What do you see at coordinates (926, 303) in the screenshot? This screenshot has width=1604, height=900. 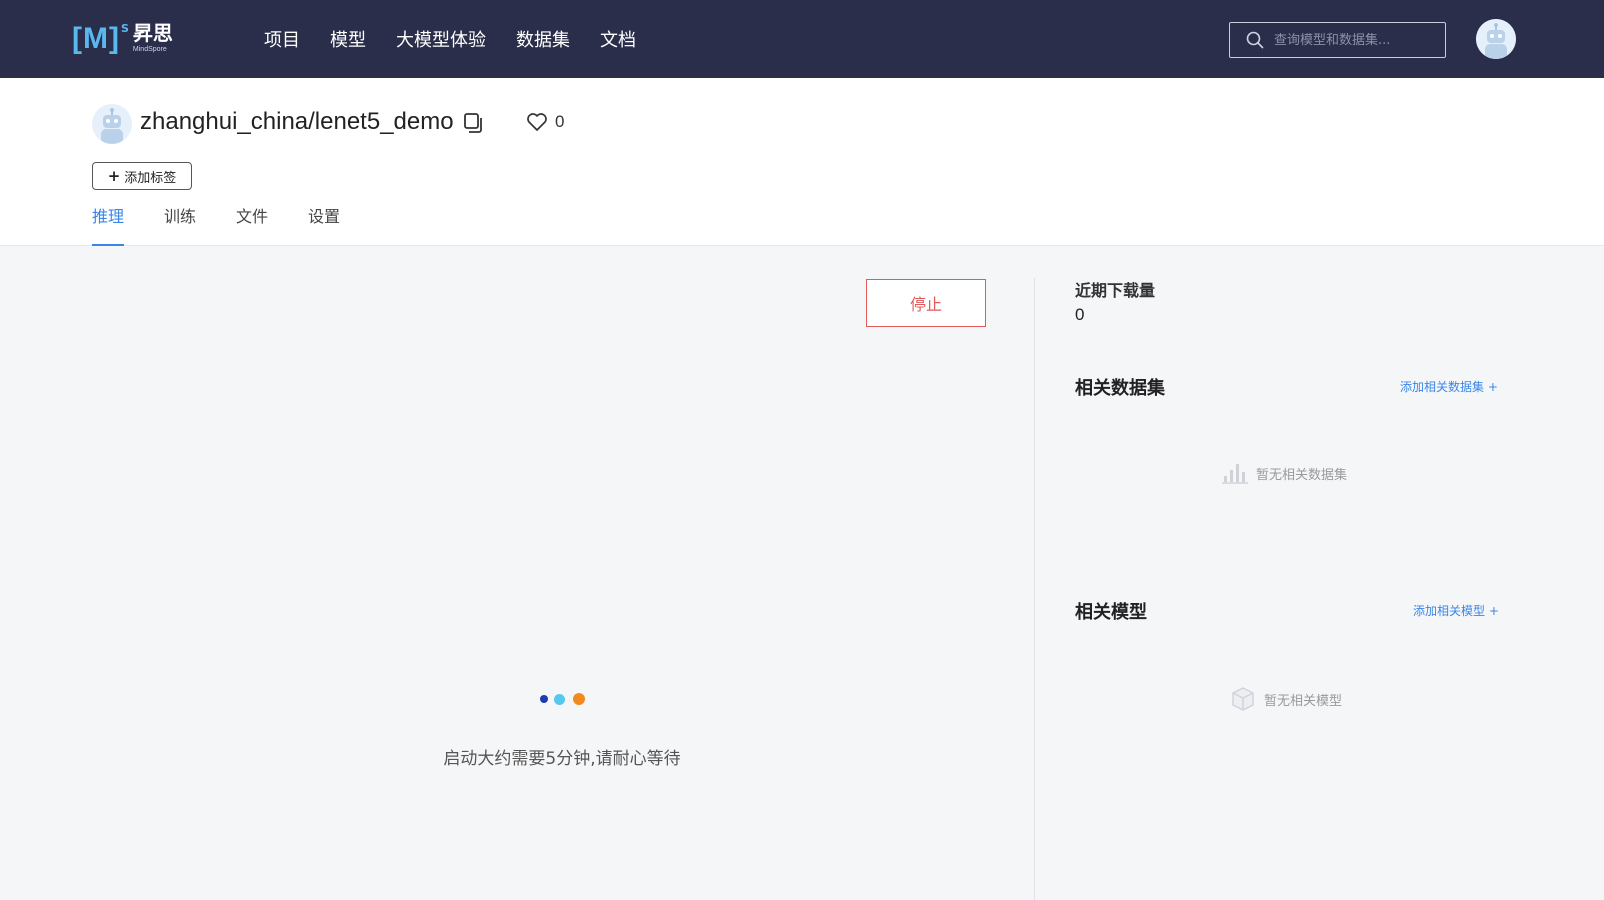 I see `stop-button: 停止` at bounding box center [926, 303].